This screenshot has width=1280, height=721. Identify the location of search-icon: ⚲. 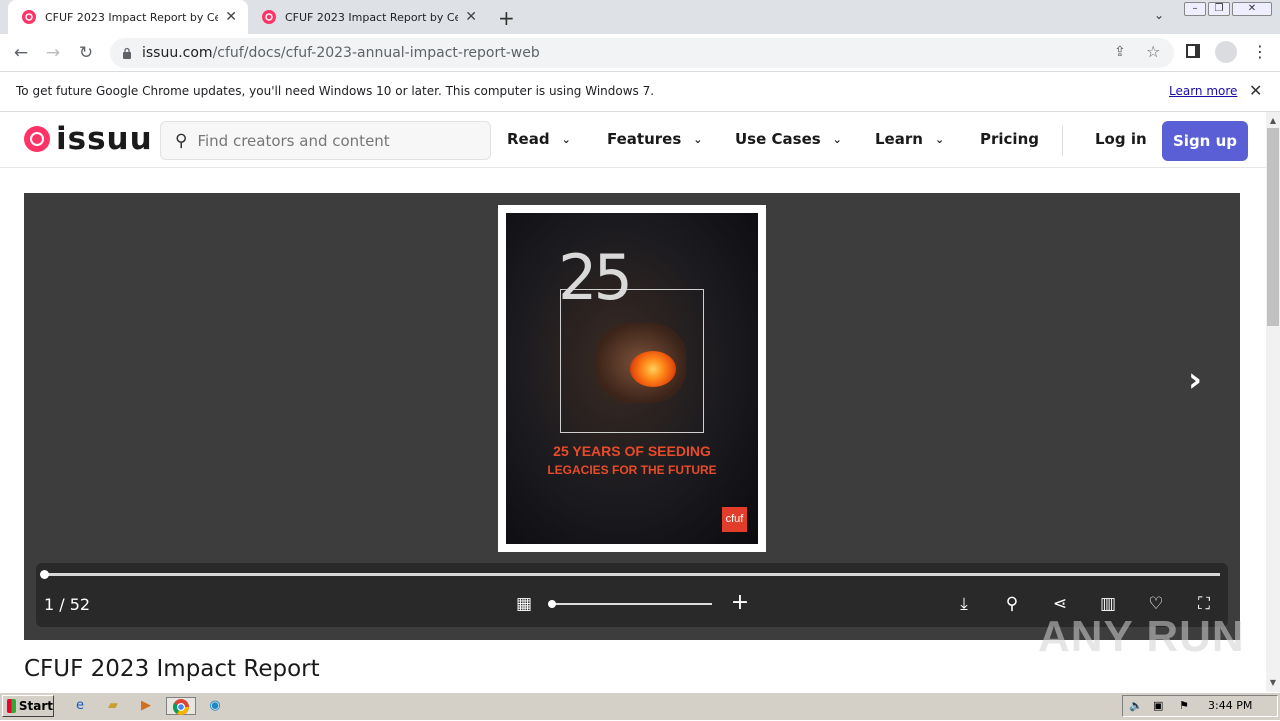
(181, 140).